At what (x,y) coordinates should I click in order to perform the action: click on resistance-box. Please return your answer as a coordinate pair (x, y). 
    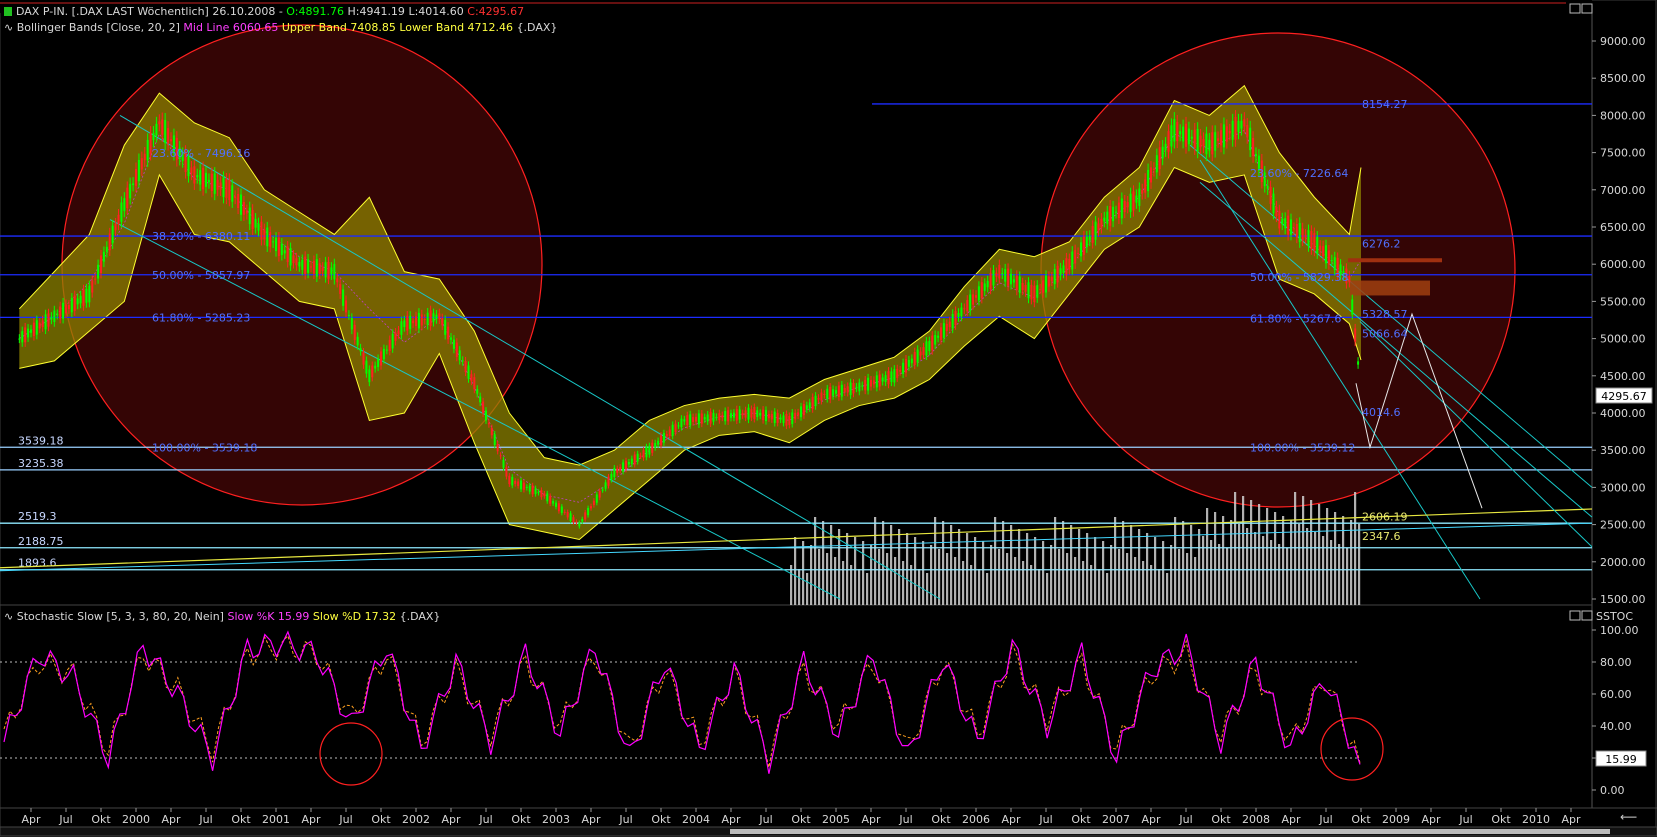
    Looking at the image, I should click on (1390, 288).